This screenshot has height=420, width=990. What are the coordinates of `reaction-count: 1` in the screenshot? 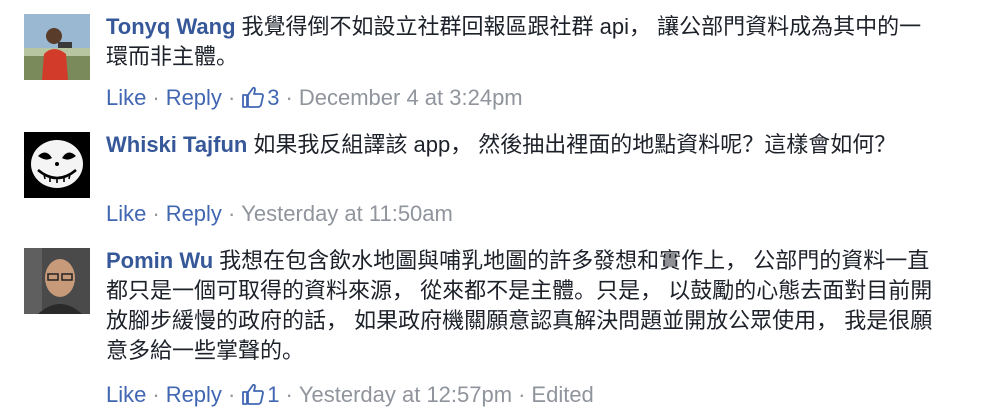 It's located at (260, 394).